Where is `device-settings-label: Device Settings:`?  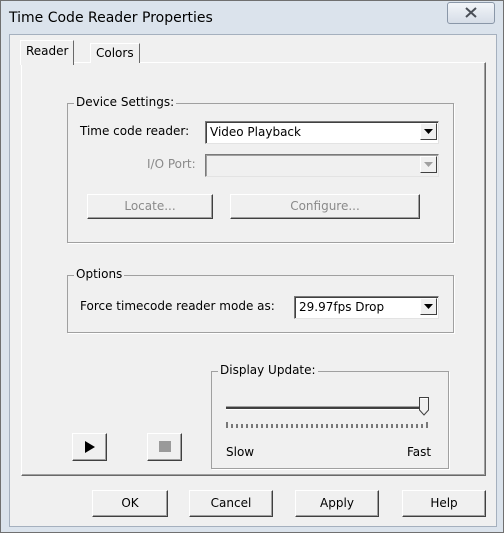
device-settings-label: Device Settings: is located at coordinates (125, 102).